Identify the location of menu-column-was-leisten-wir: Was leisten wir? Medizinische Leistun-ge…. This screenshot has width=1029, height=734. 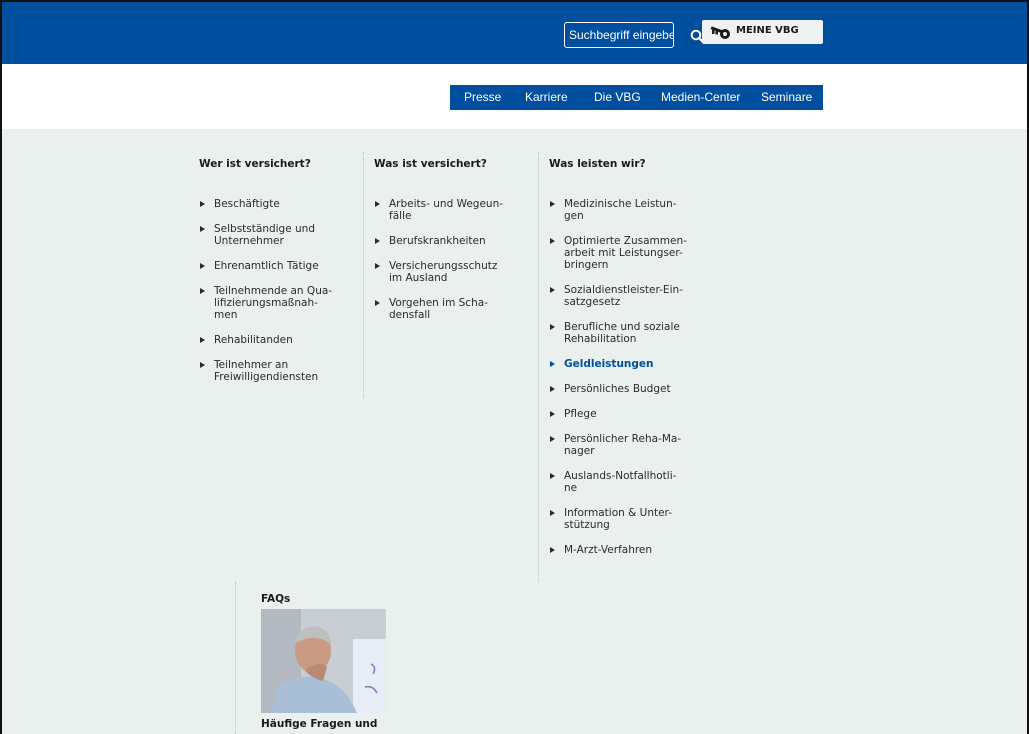
(629, 363).